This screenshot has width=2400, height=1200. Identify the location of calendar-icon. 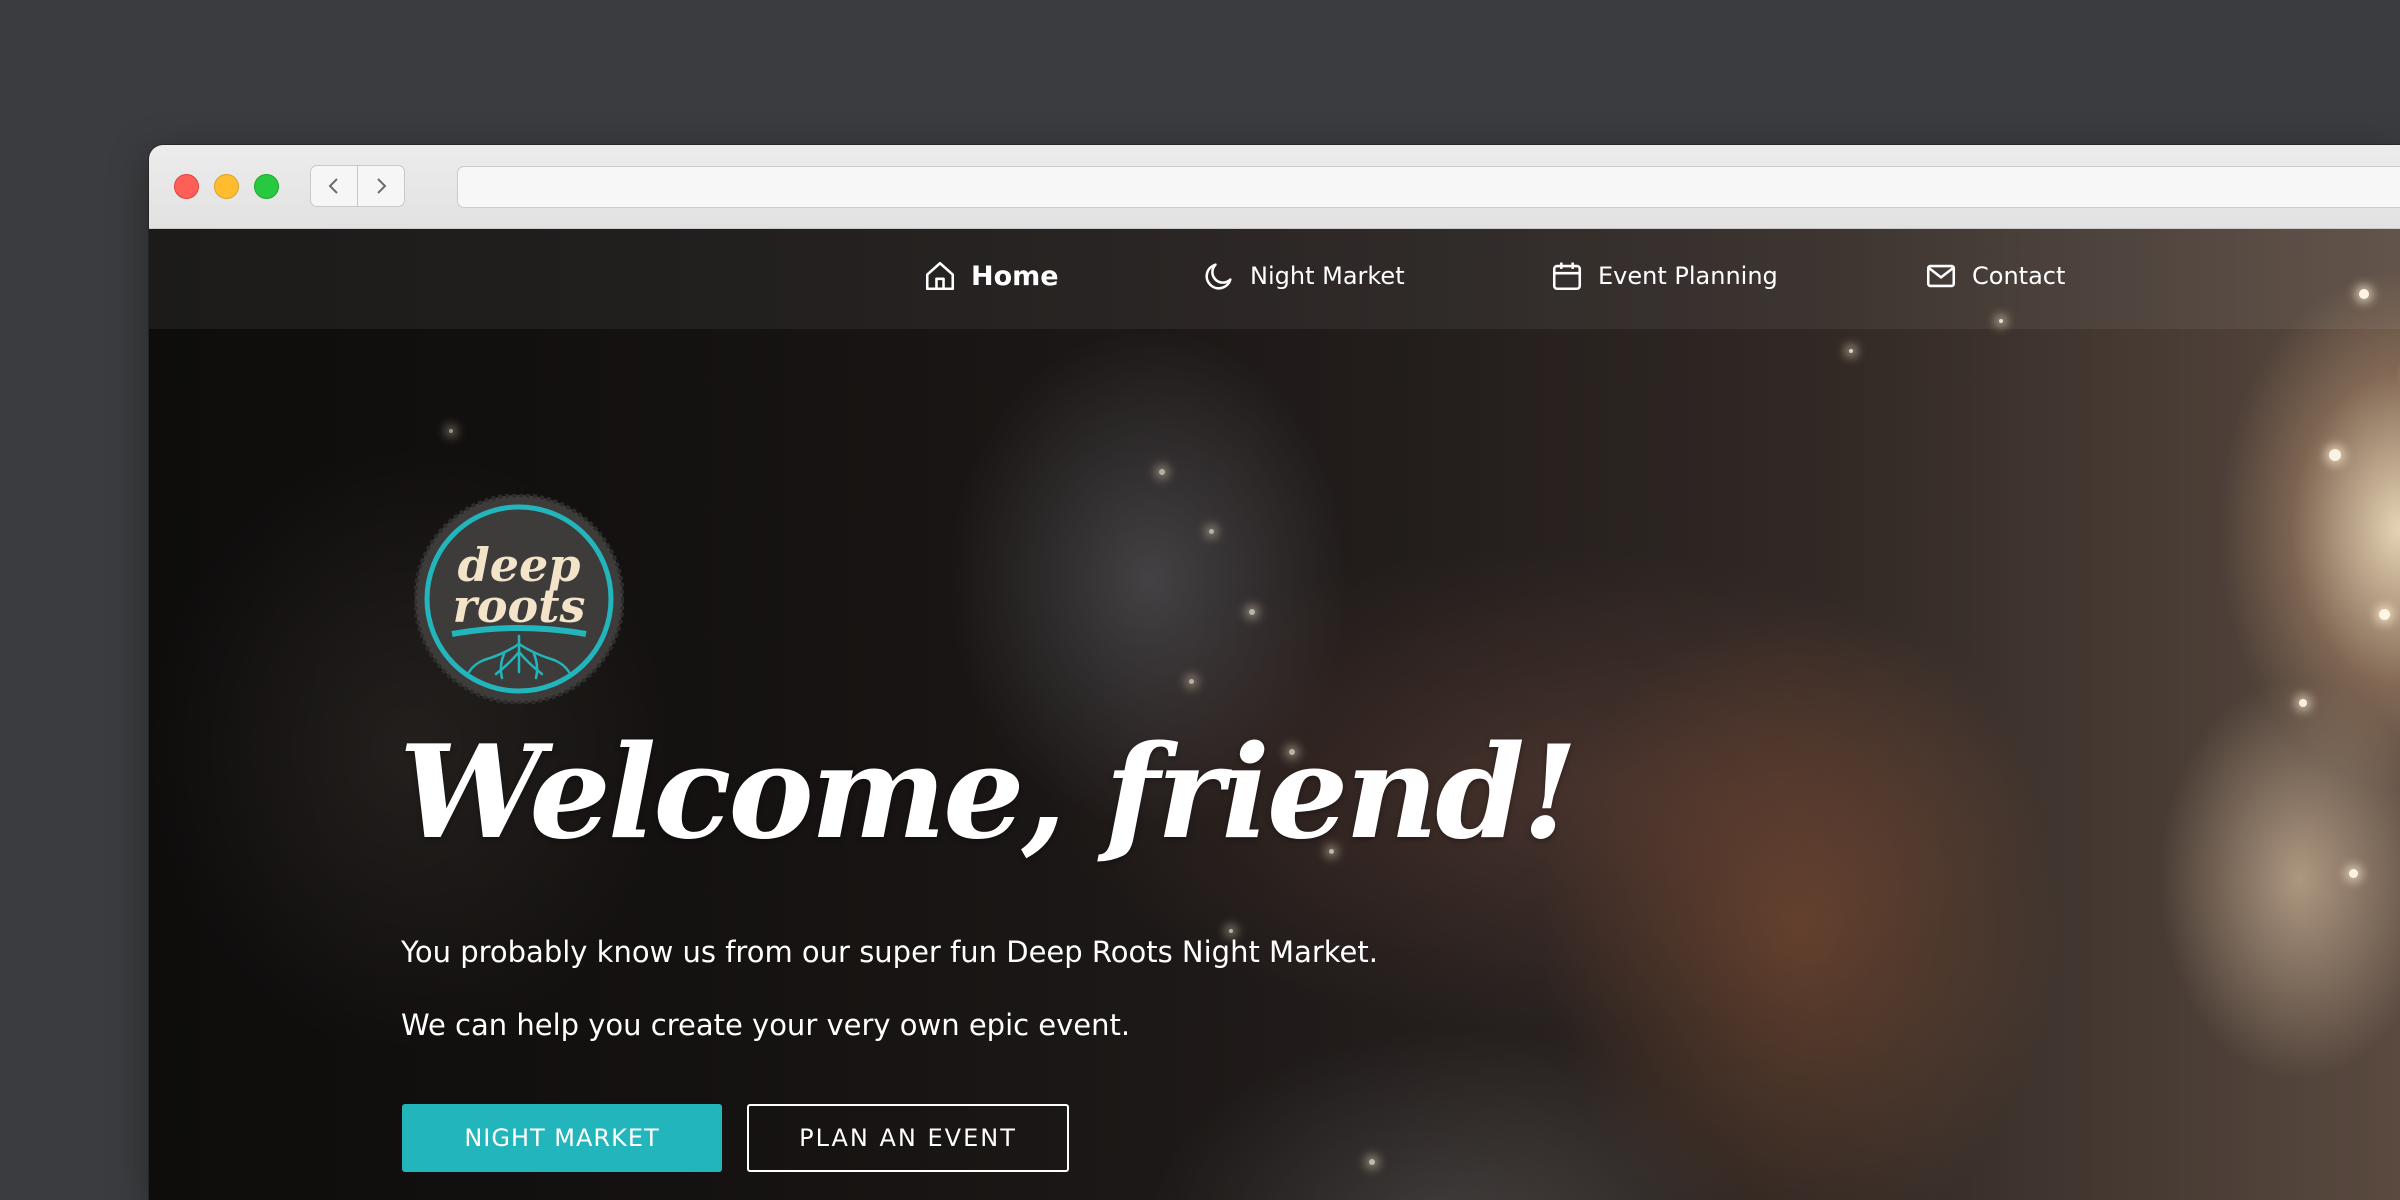
(1567, 276).